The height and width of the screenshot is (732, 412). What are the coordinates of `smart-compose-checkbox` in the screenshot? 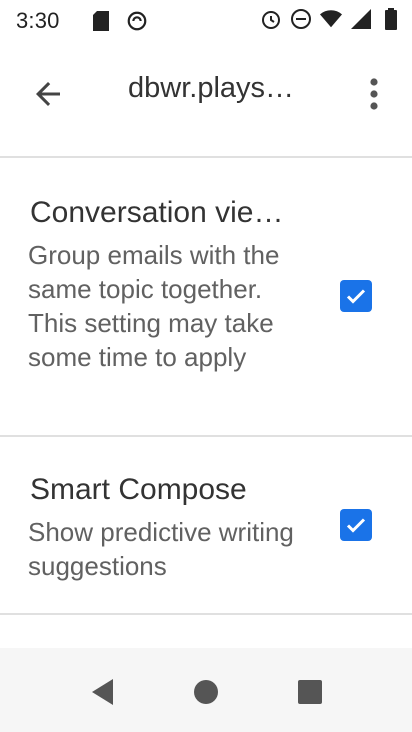 It's located at (356, 525).